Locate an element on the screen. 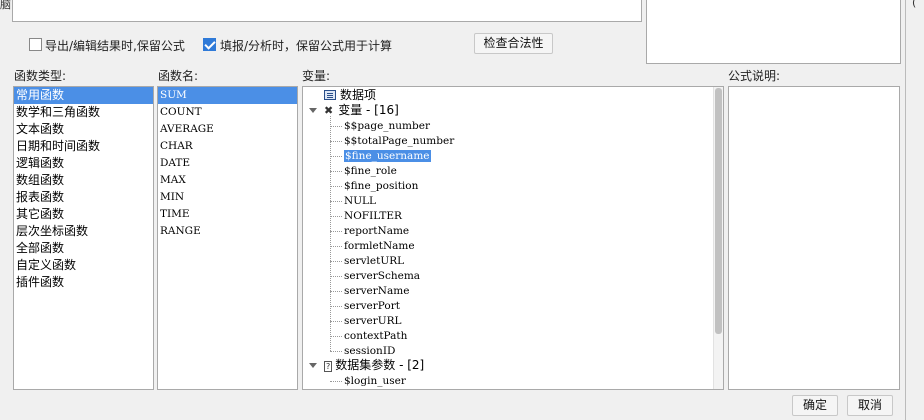 This screenshot has height=420, width=924. tree-variable-item: servletURL is located at coordinates (374, 260).